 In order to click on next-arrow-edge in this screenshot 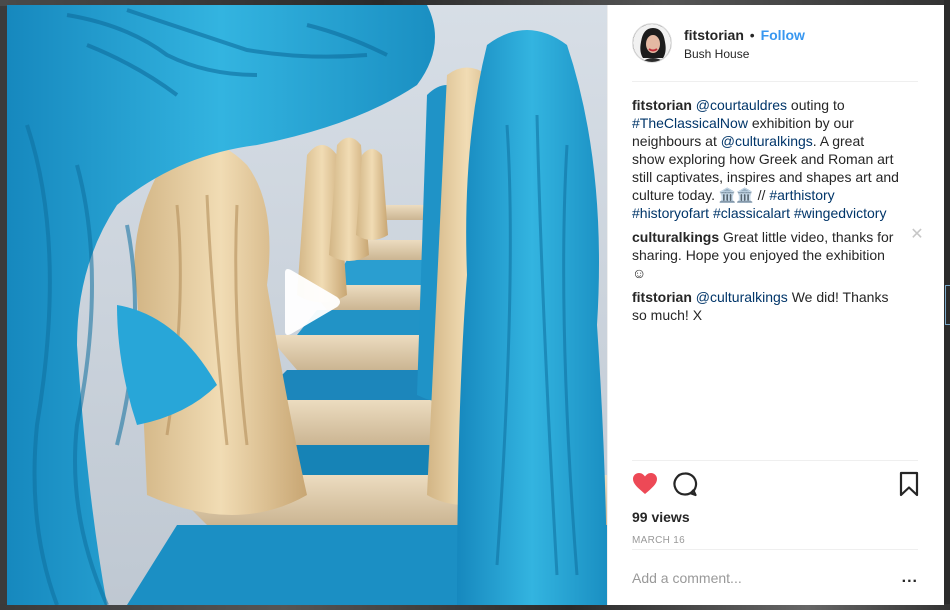, I will do `click(947, 305)`.